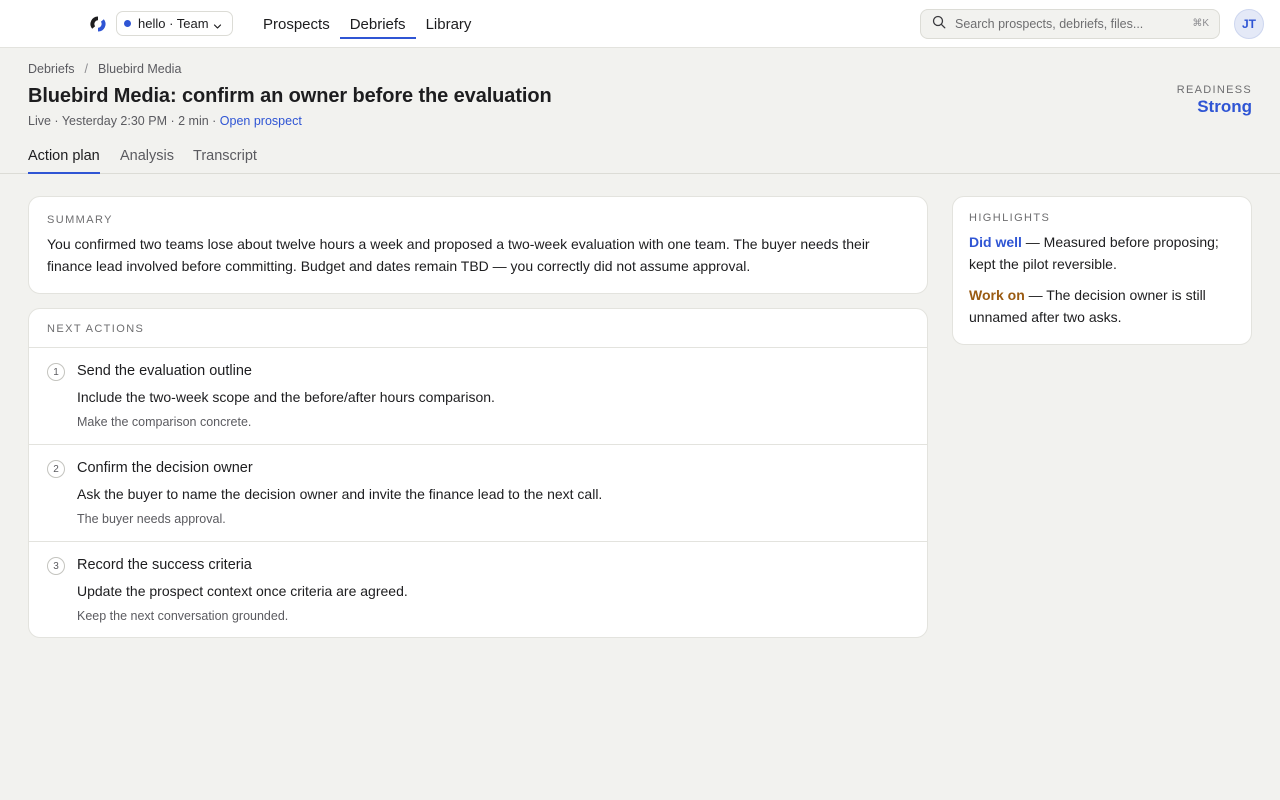 The image size is (1280, 800). I want to click on action-number: 3, so click(56, 566).